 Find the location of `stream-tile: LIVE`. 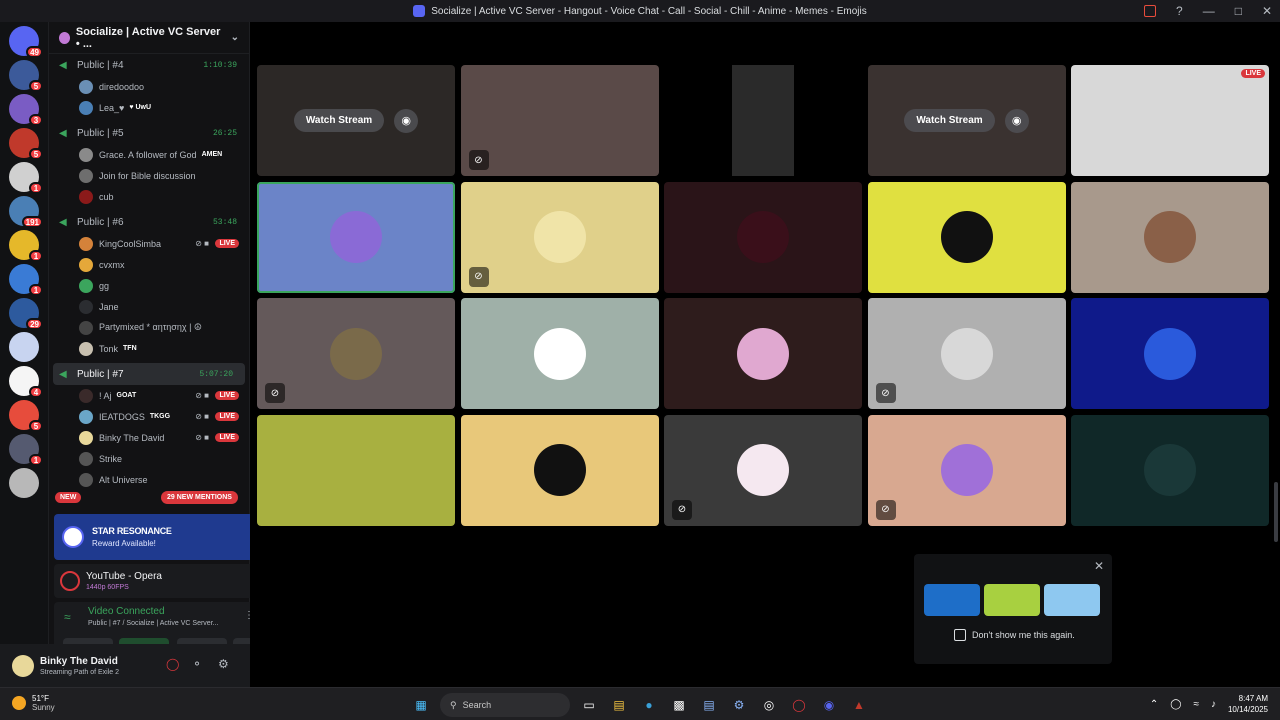

stream-tile: LIVE is located at coordinates (1170, 120).